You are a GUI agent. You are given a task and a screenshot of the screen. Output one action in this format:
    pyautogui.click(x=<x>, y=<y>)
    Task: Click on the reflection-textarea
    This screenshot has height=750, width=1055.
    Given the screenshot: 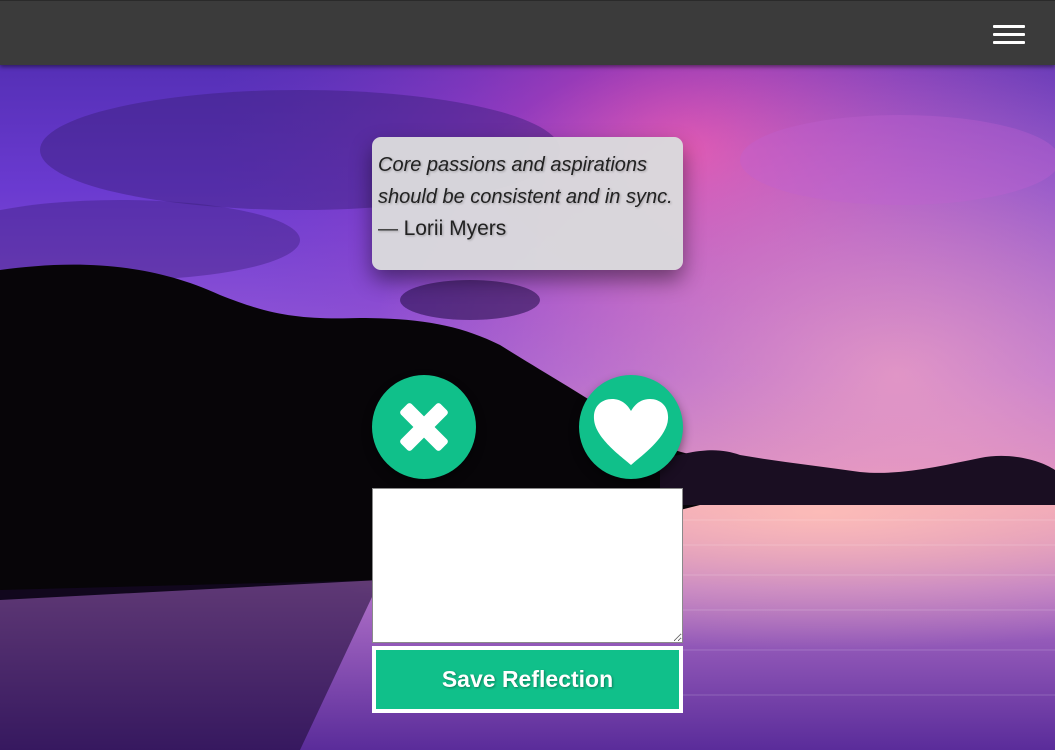 What is the action you would take?
    pyautogui.click(x=527, y=565)
    